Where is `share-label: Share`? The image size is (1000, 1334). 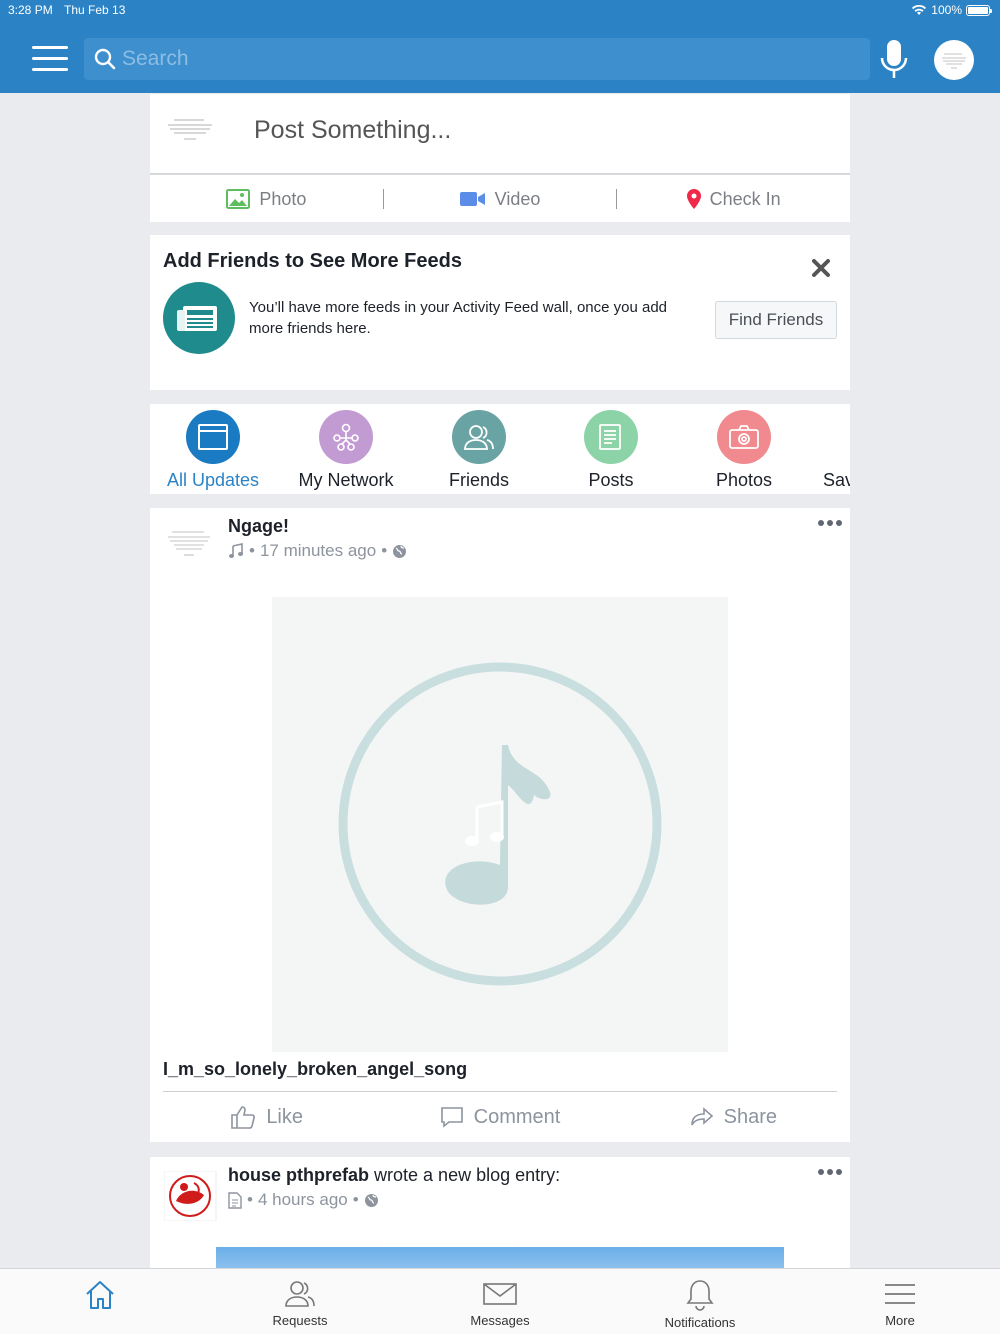 share-label: Share is located at coordinates (750, 1116).